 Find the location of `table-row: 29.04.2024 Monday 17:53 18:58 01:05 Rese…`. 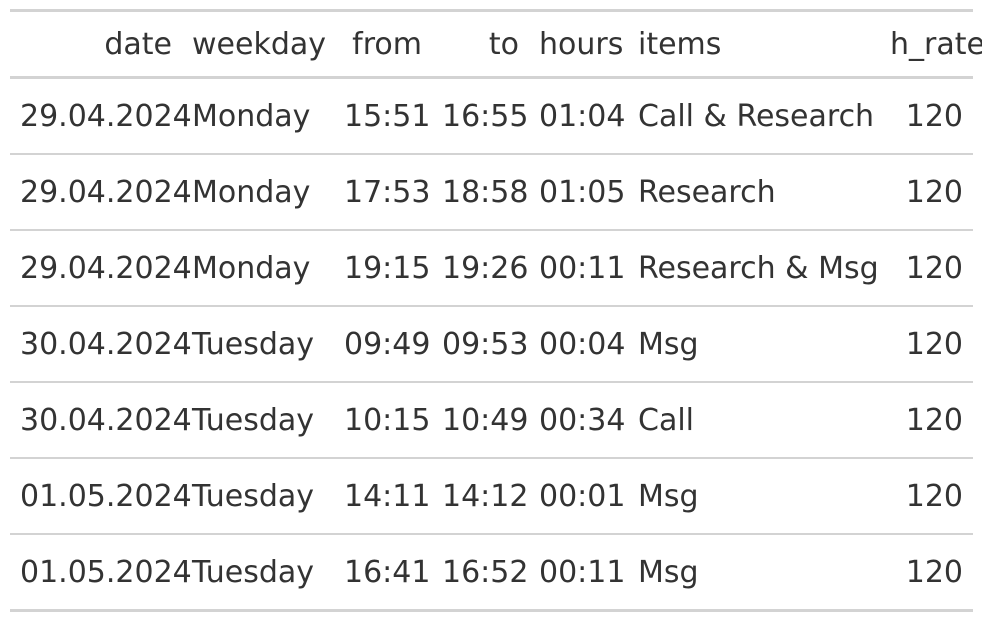

table-row: 29.04.2024 Monday 17:53 18:58 01:05 Rese… is located at coordinates (491, 192).